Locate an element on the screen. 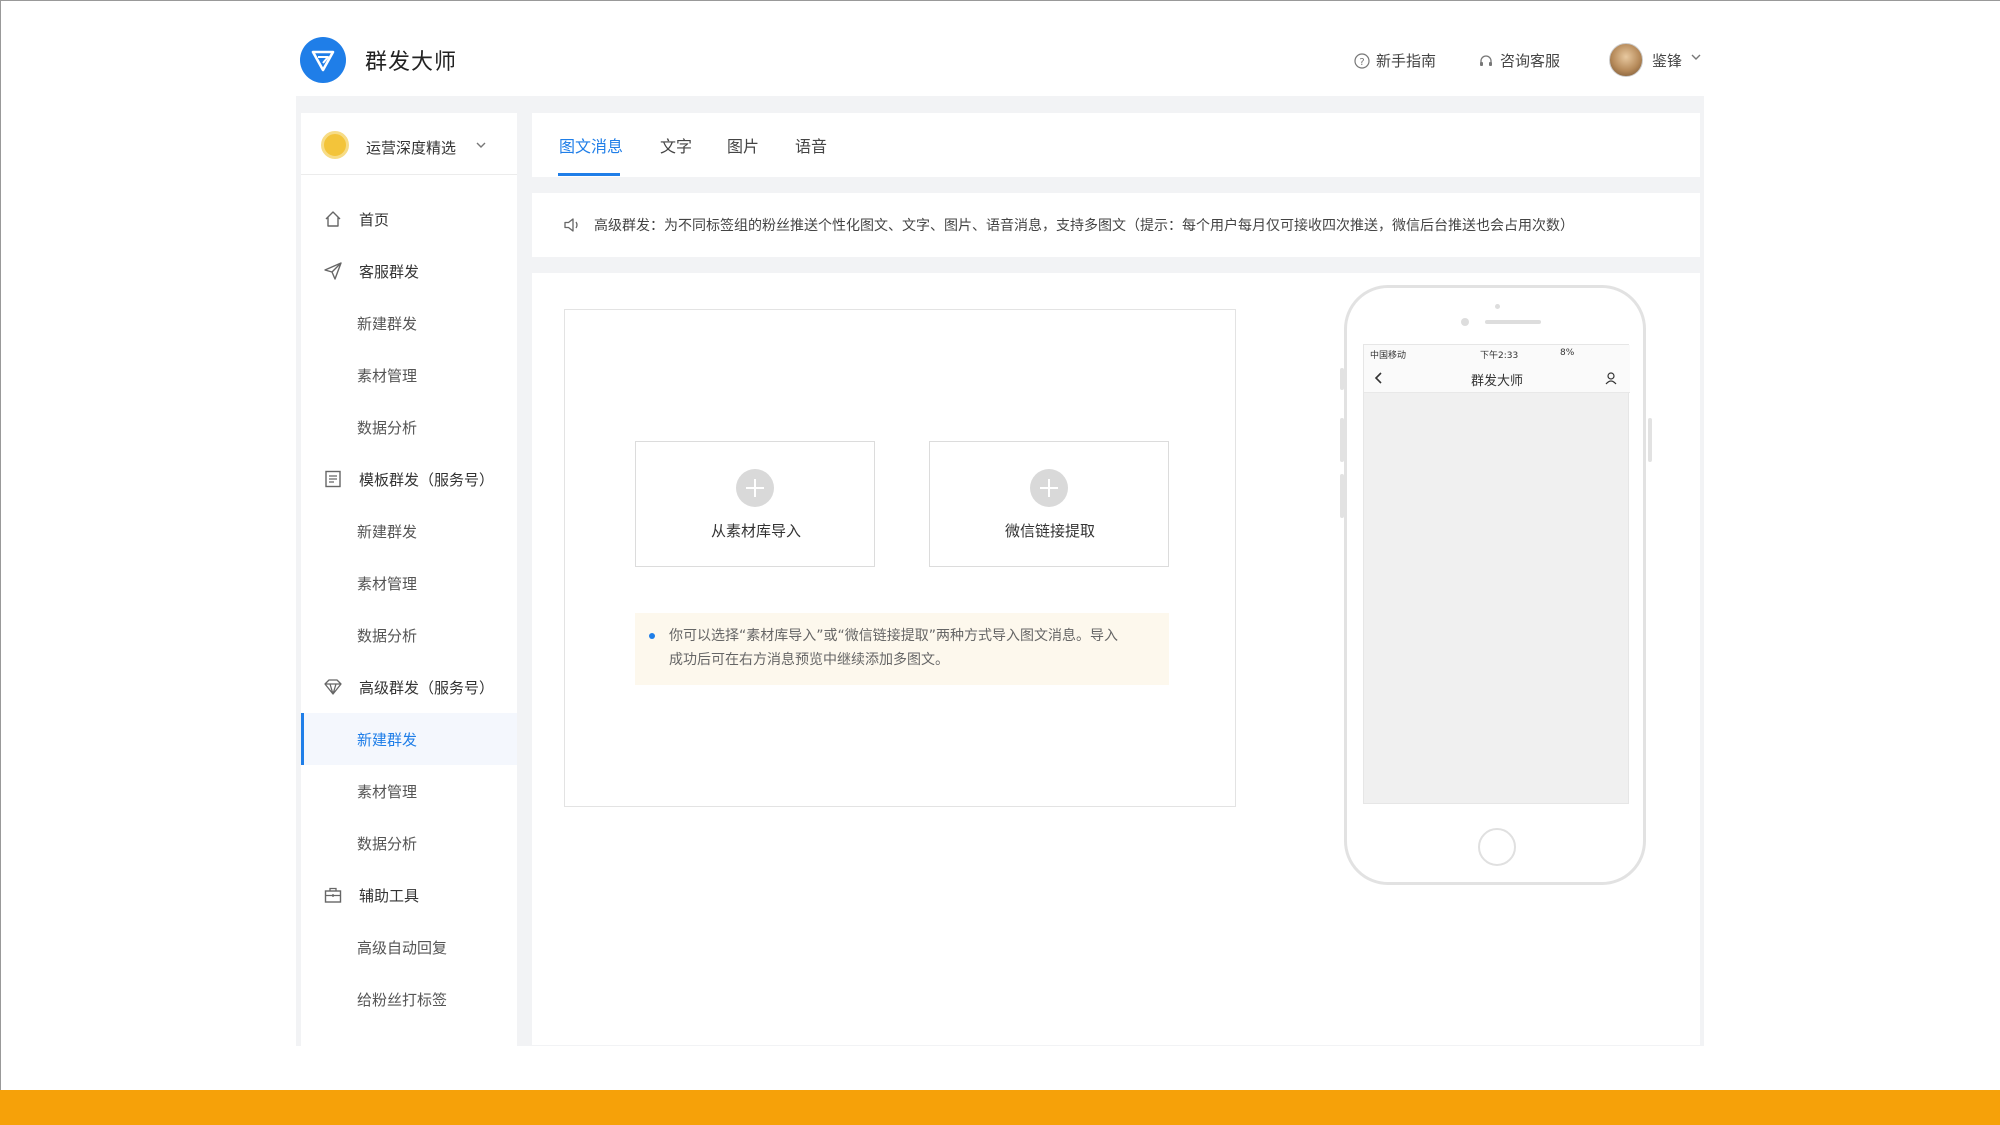  home-icon is located at coordinates (333, 219).